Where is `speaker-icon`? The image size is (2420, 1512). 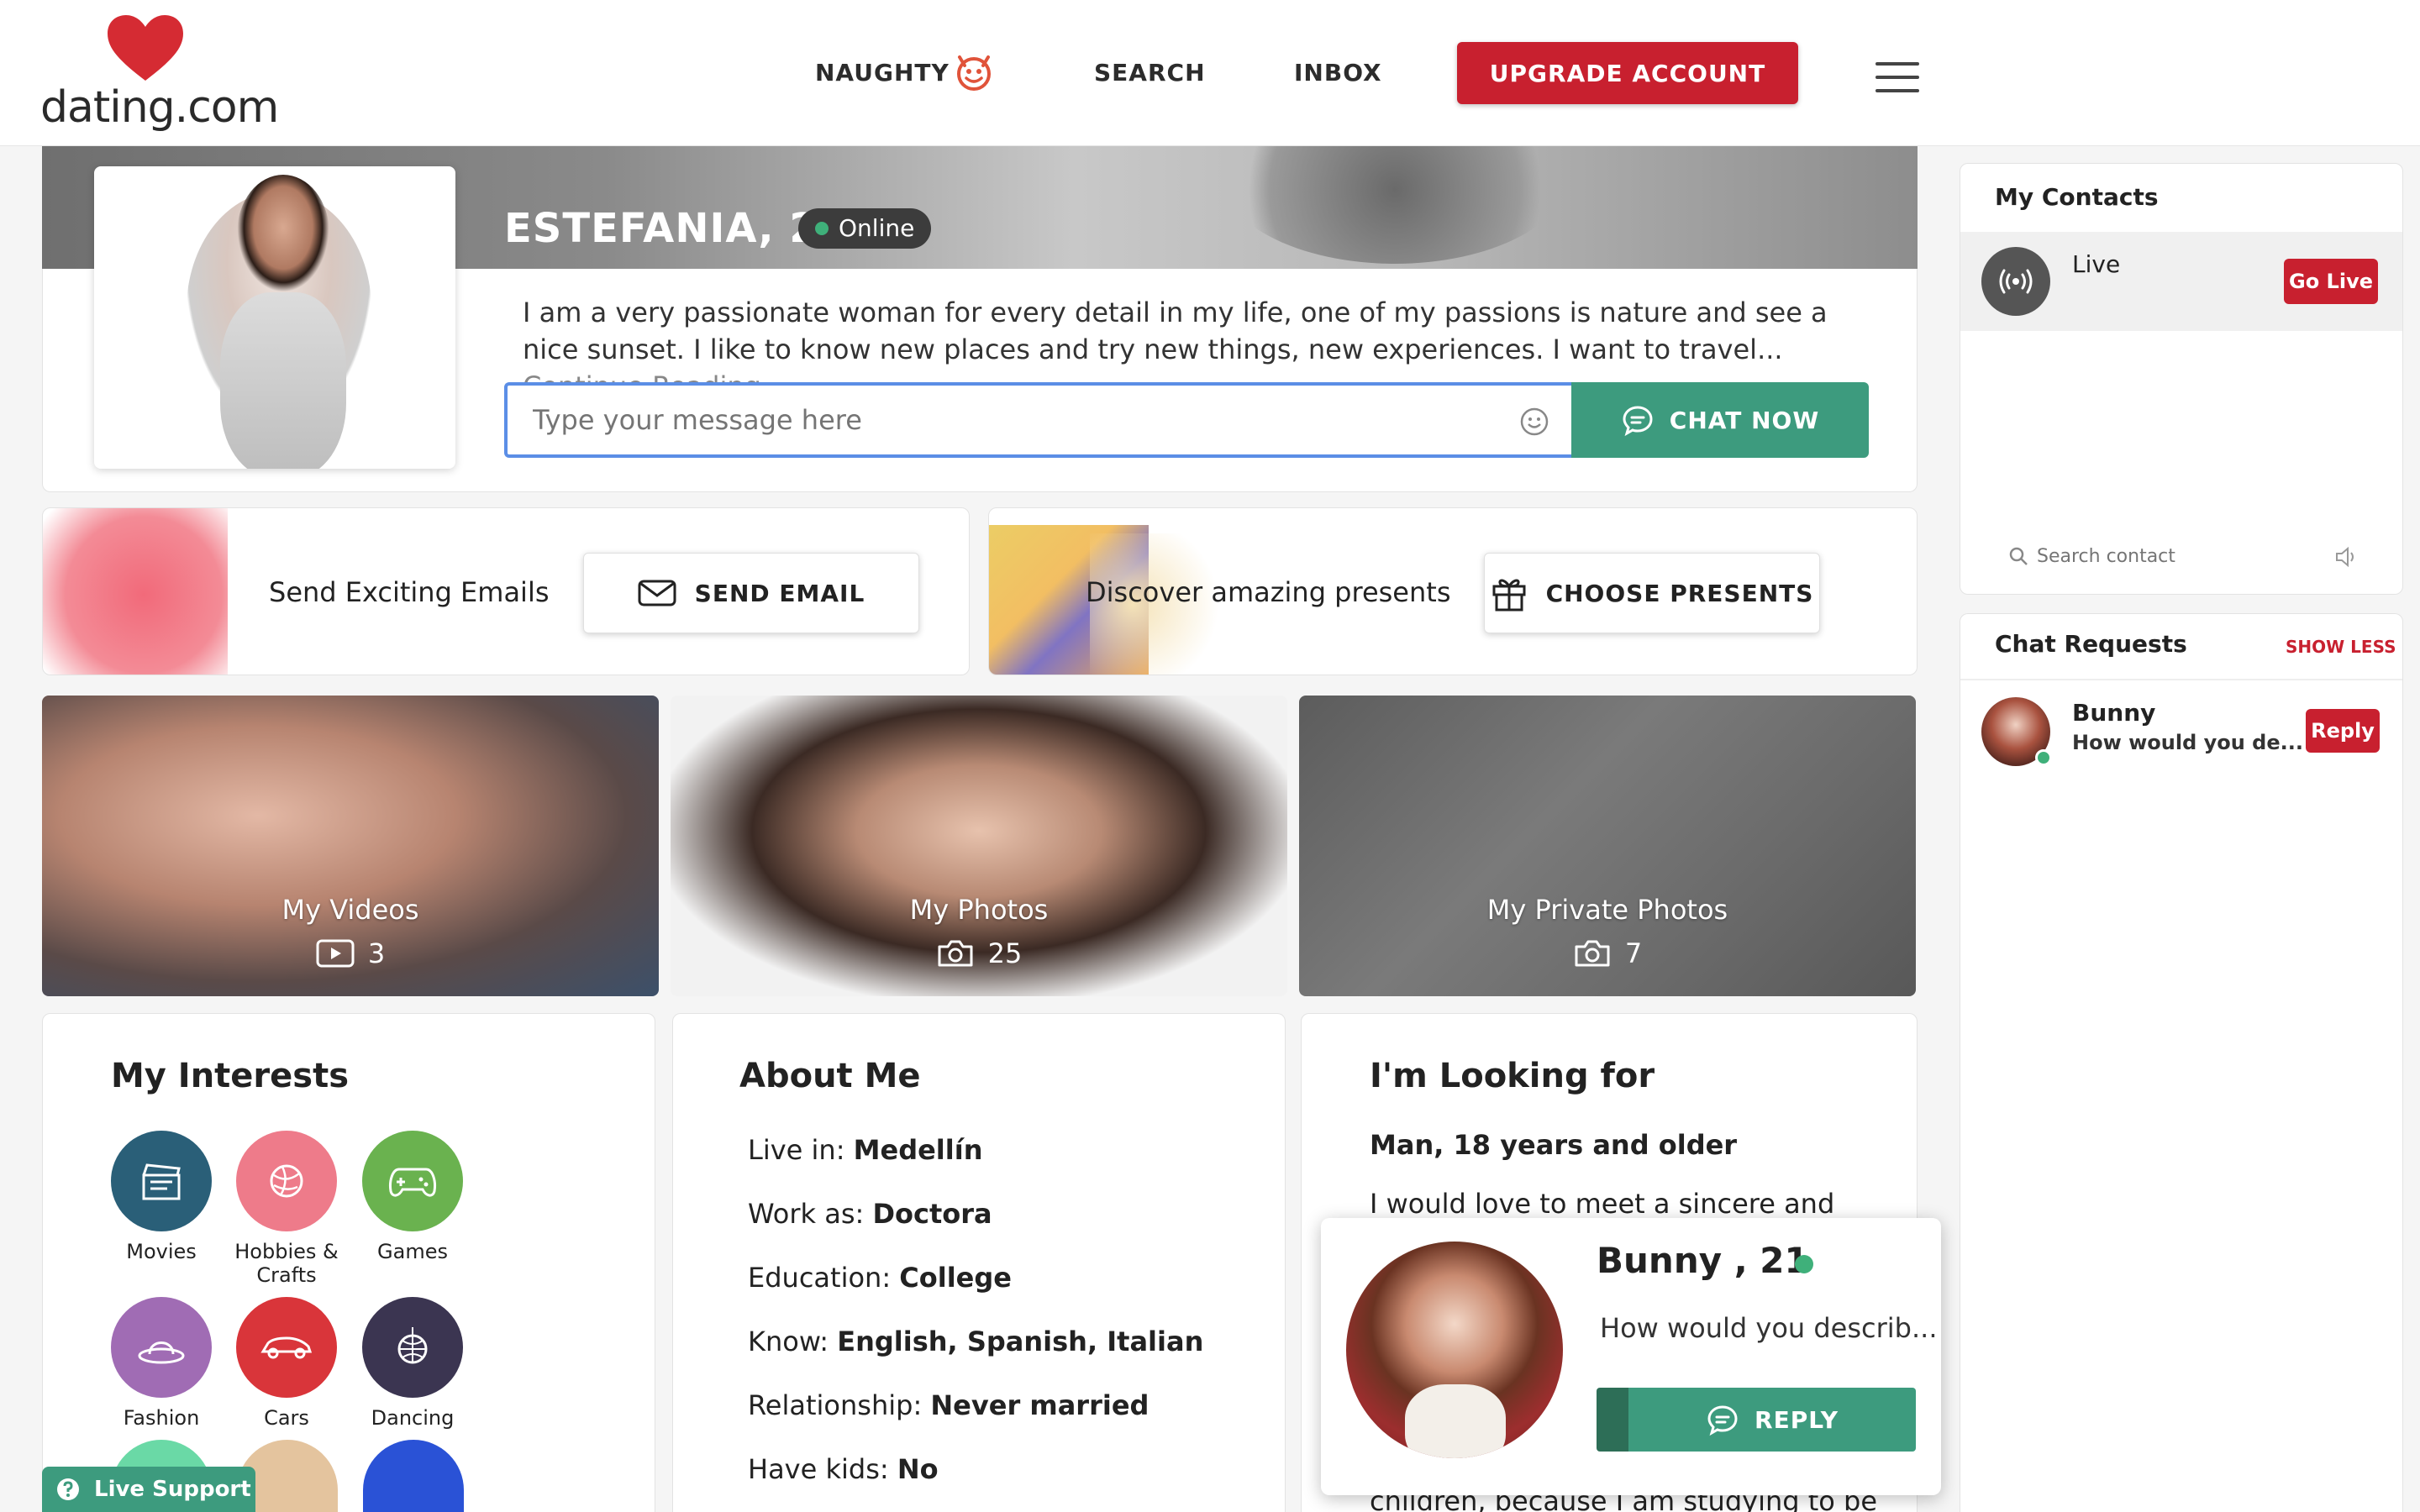 speaker-icon is located at coordinates (2347, 557).